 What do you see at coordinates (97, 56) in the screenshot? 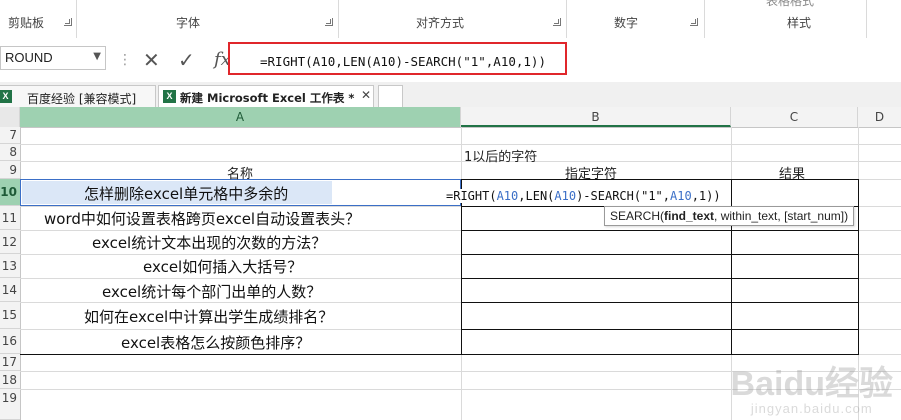
I see `chevron-down-icon: ▼` at bounding box center [97, 56].